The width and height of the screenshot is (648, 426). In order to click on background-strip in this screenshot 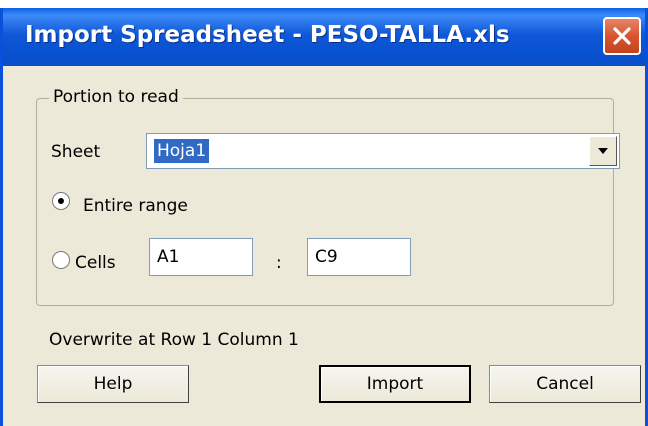, I will do `click(324, 4)`.